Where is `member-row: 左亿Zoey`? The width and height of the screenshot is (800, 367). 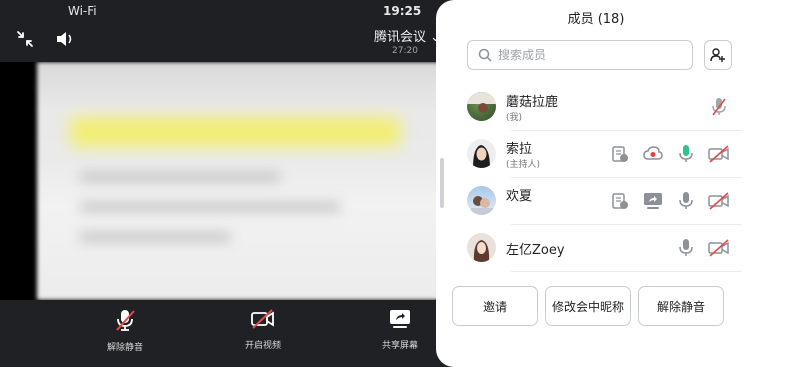 member-row: 左亿Zoey is located at coordinates (618, 248).